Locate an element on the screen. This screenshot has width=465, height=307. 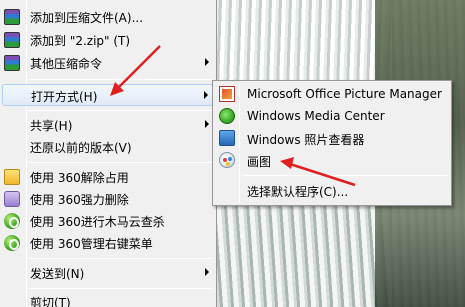
menu-item-restore-previous: 还原以前的版本(V) is located at coordinates (107, 147).